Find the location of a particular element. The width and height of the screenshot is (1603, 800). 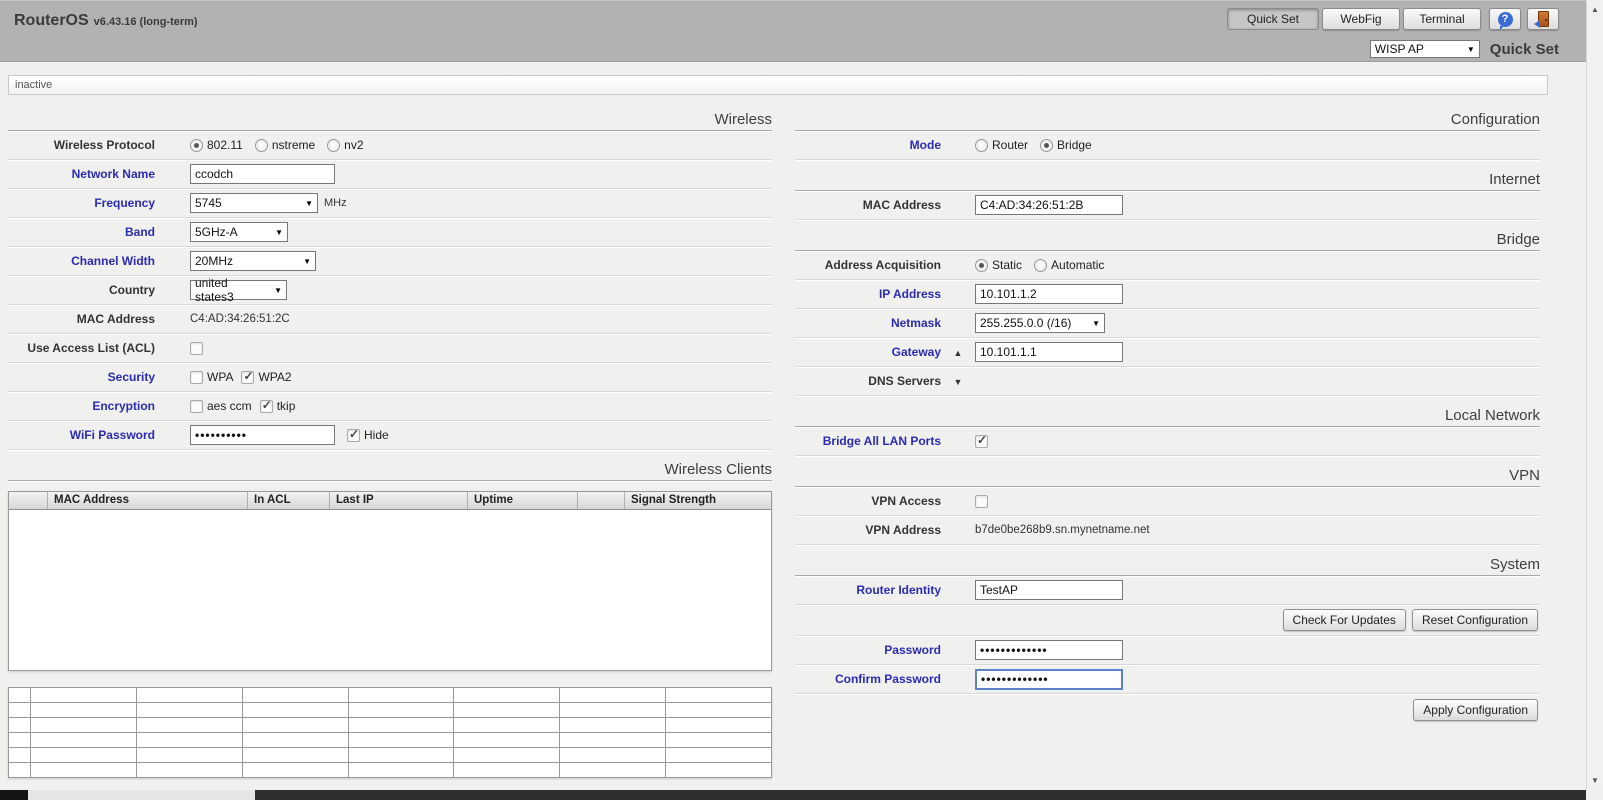

netmask-select: 255.255.0.0 (/16) ▼ is located at coordinates (1040, 323).